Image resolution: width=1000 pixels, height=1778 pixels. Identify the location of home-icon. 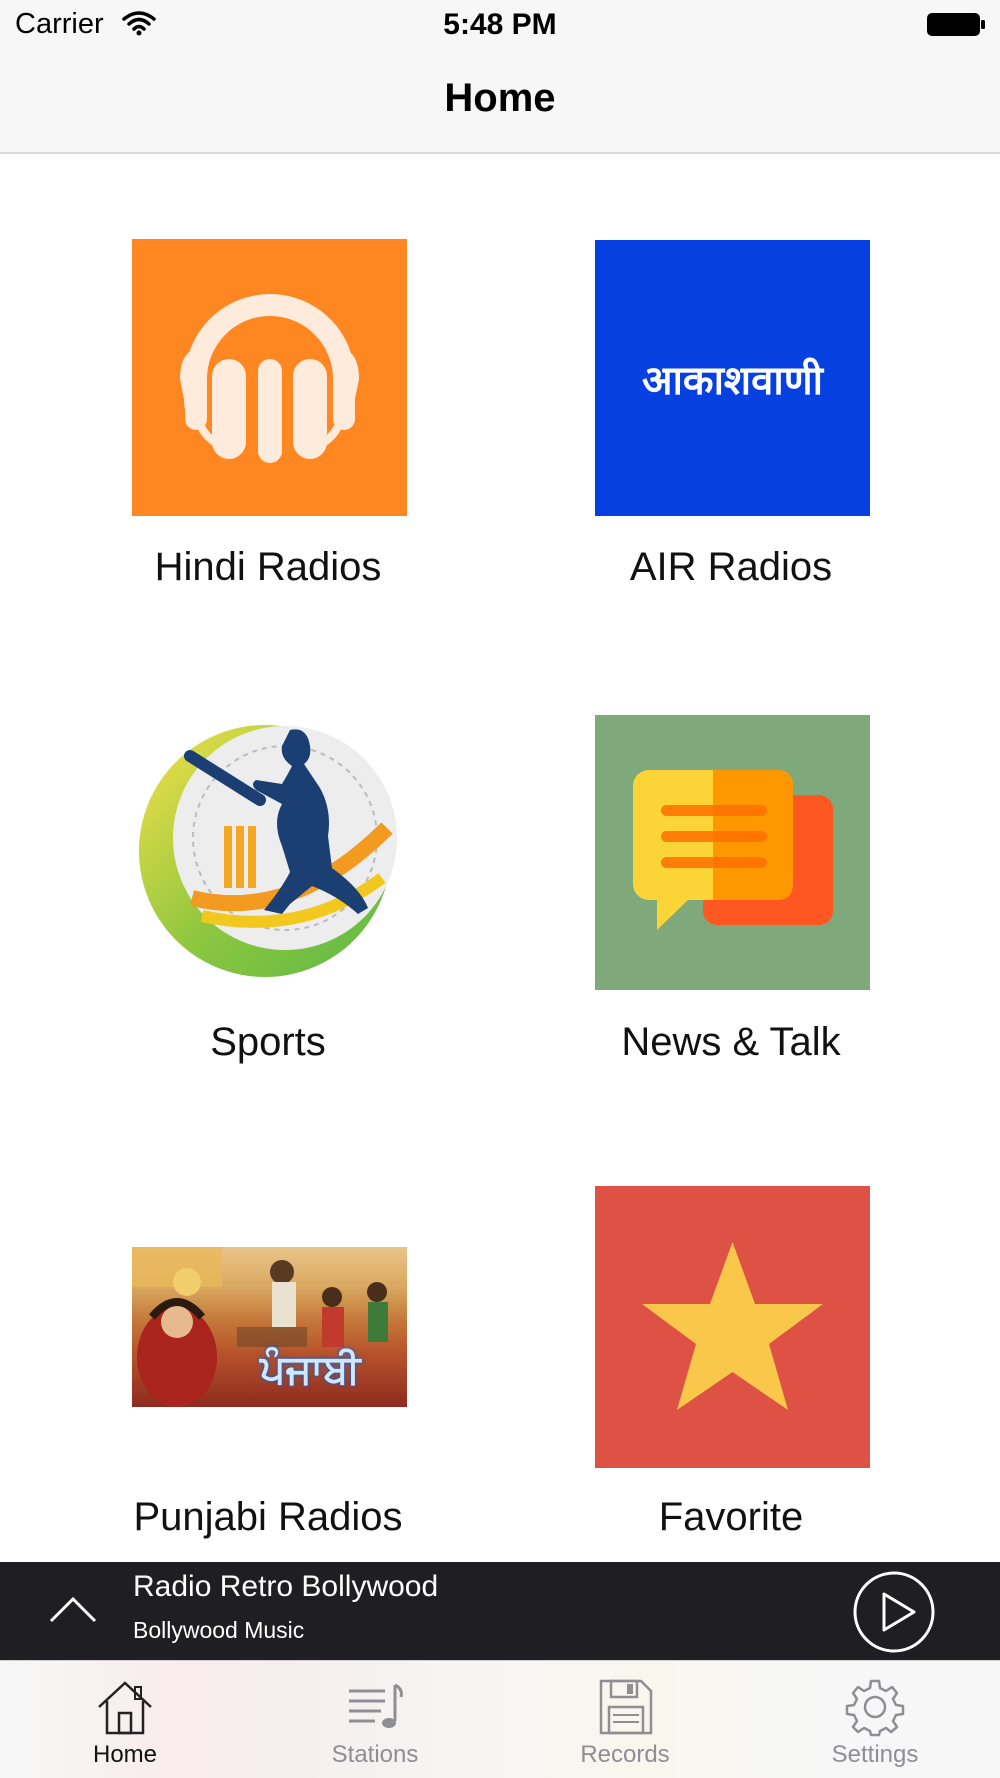
(125, 1708).